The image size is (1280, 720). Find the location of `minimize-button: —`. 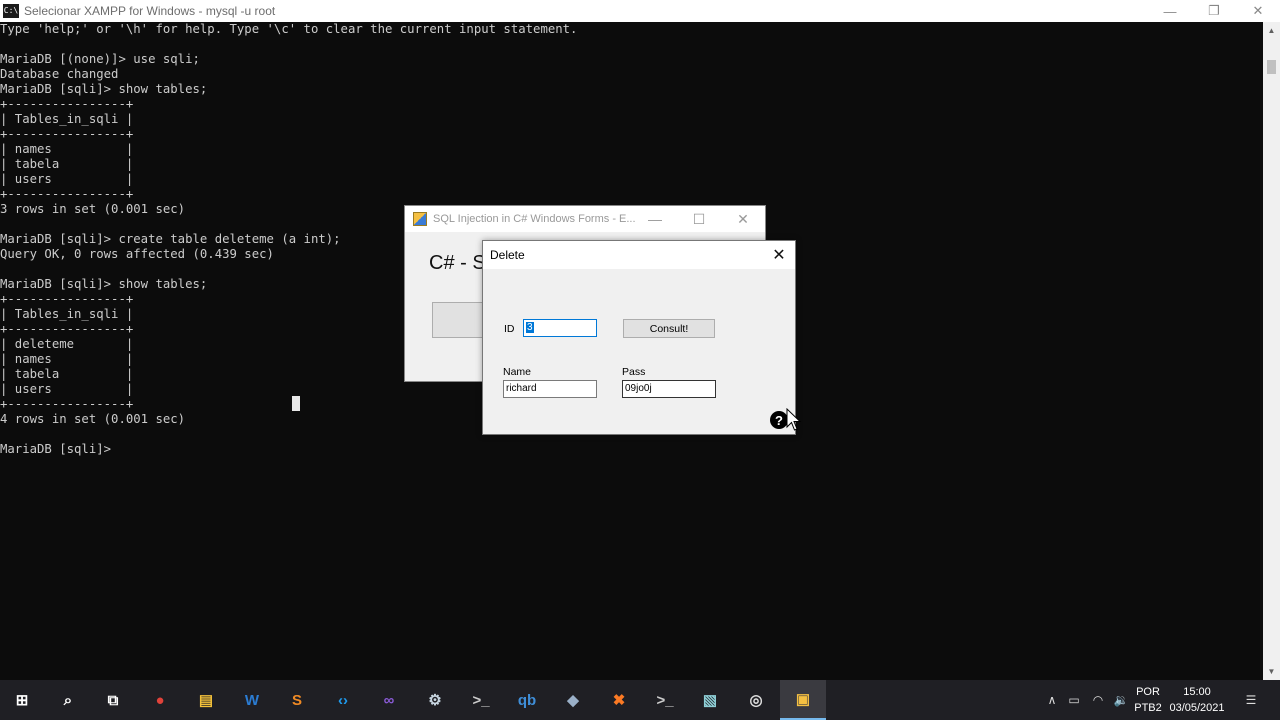

minimize-button: — is located at coordinates (1170, 11).